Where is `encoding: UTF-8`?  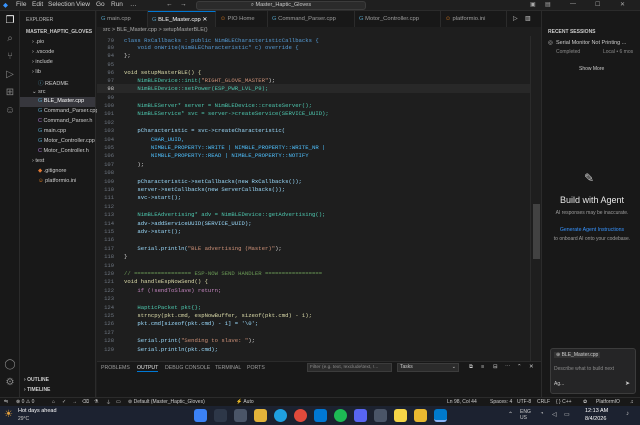
encoding: UTF-8 is located at coordinates (524, 402).